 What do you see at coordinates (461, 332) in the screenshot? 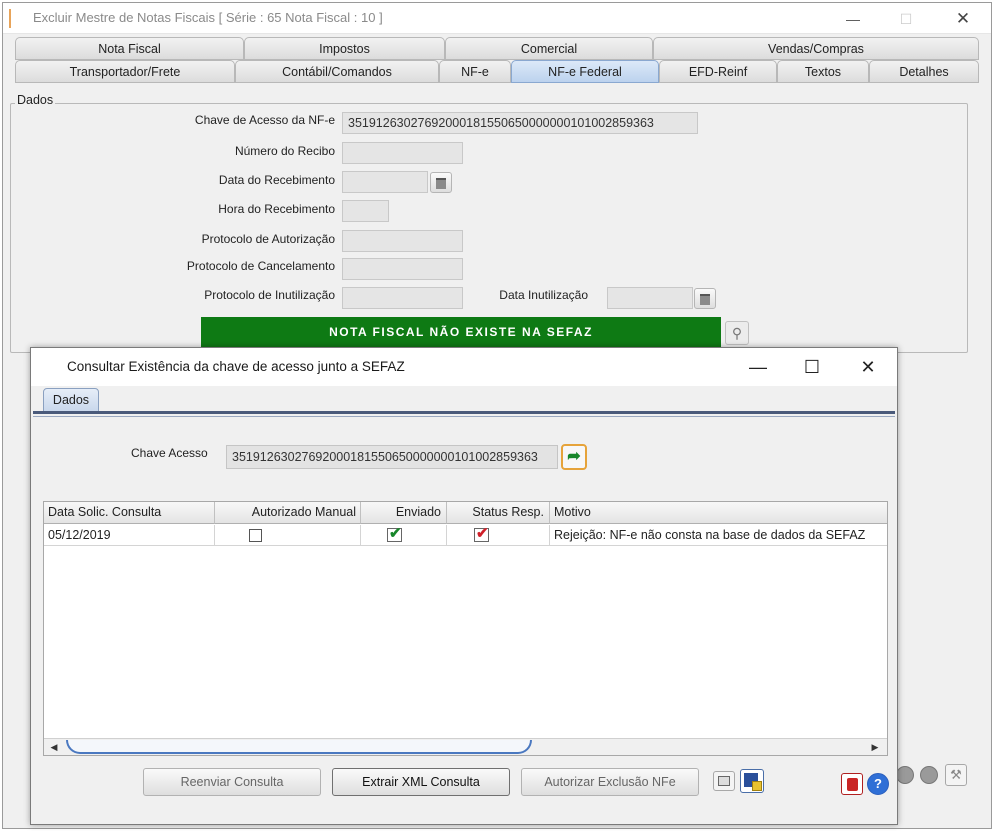
I see `status-banner: NOTA FISCAL NÃO EXISTE NA SEFAZ` at bounding box center [461, 332].